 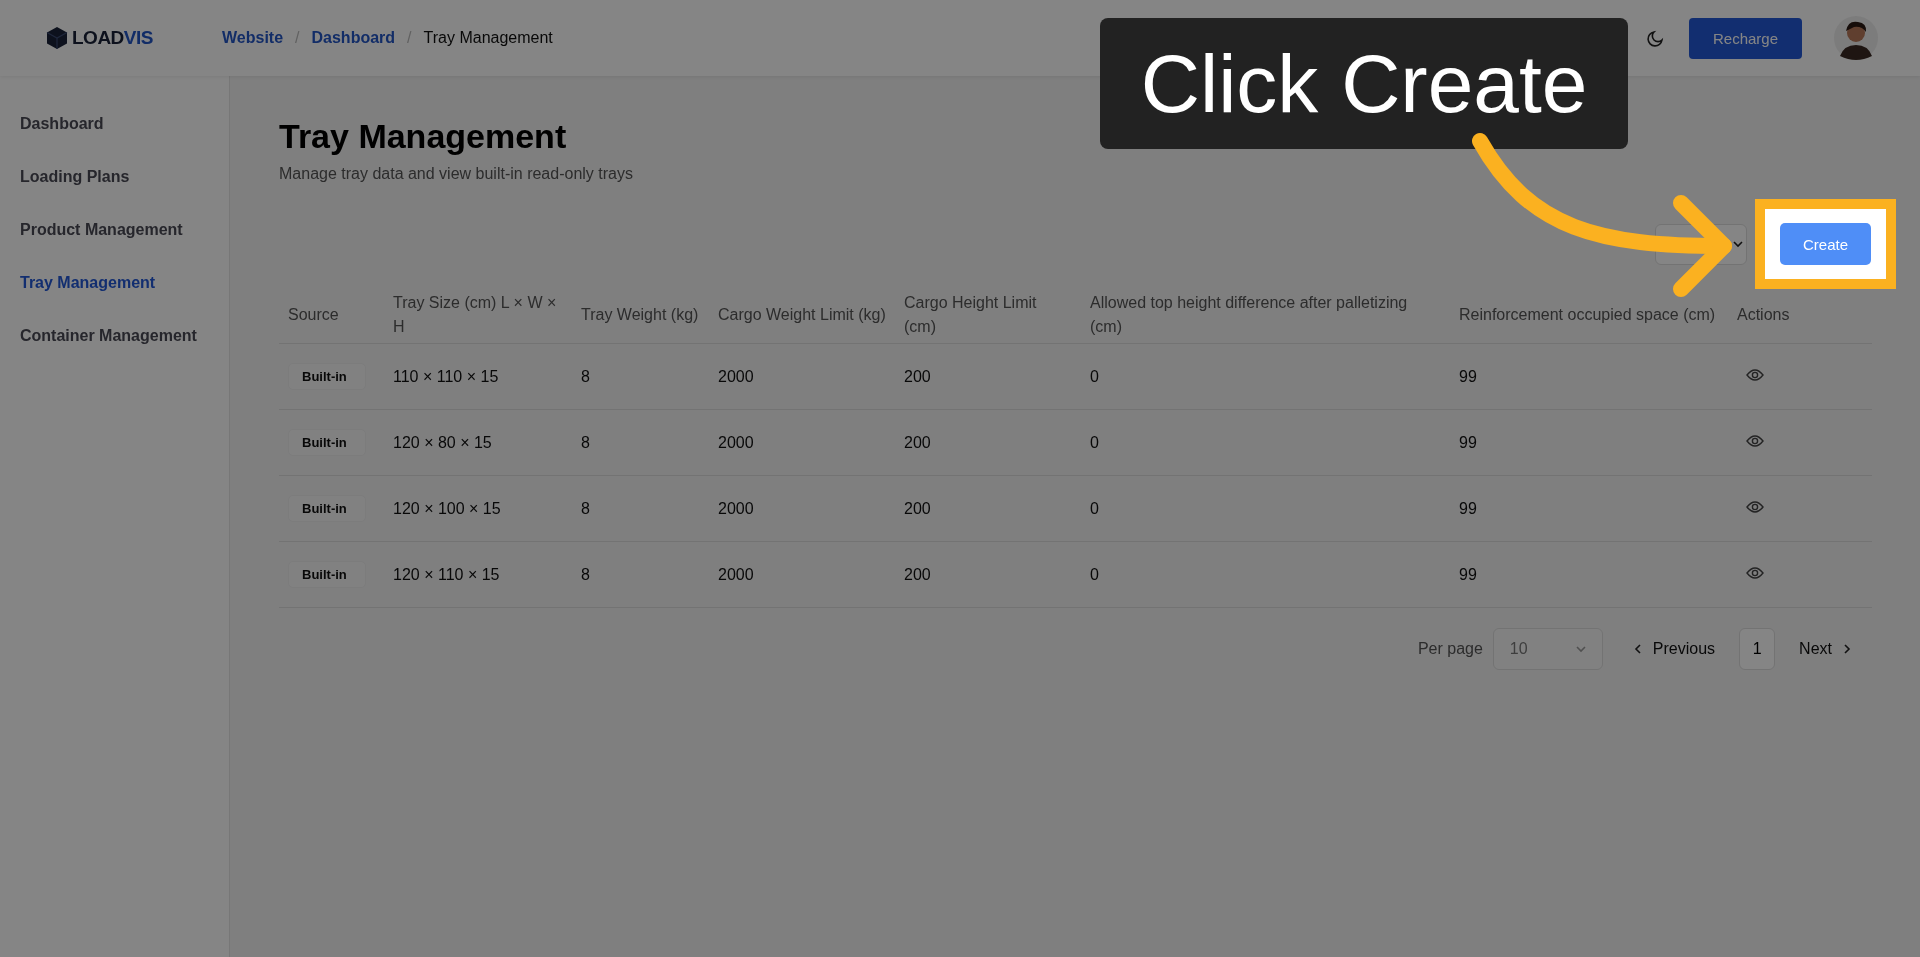 I want to click on breadcrumb-link: Website, so click(x=253, y=38).